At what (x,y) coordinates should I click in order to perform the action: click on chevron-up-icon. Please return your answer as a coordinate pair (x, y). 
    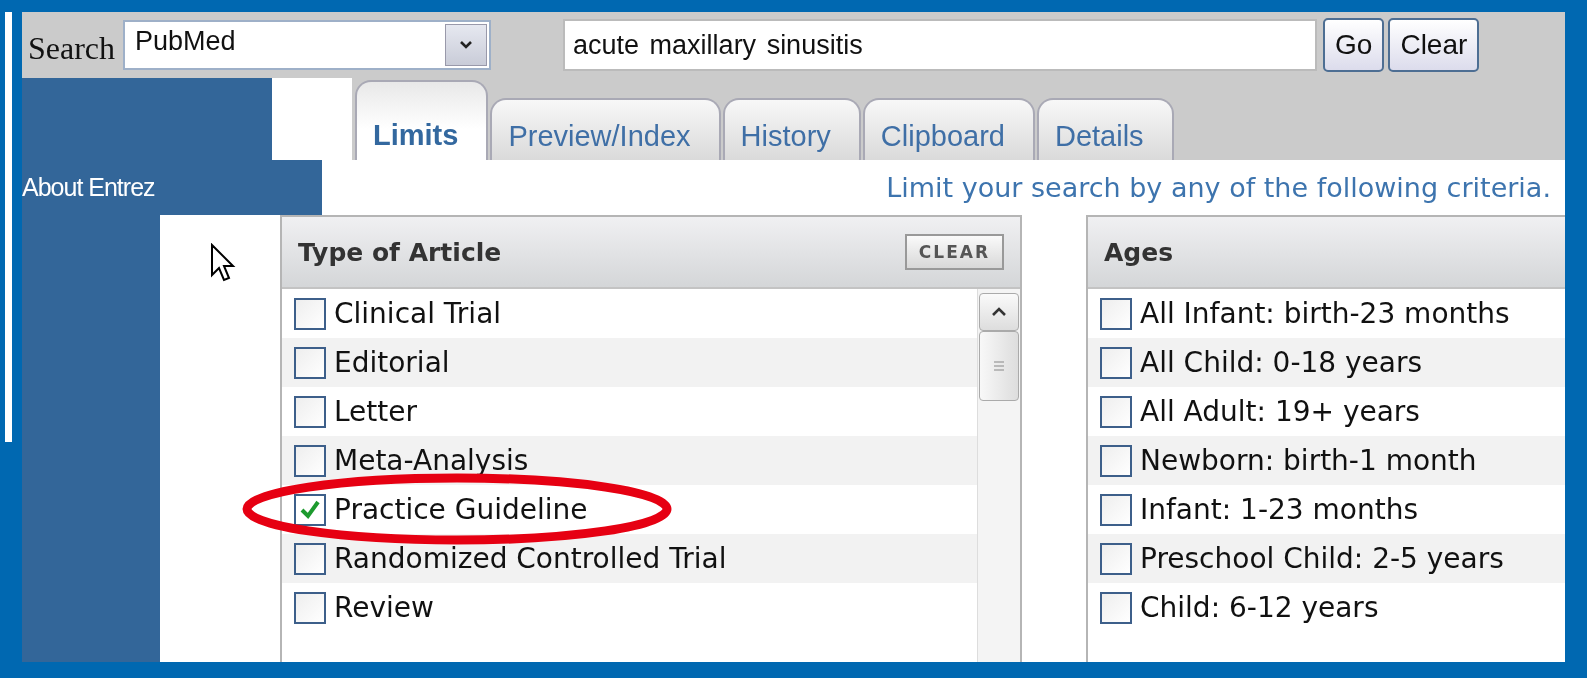
    Looking at the image, I should click on (999, 312).